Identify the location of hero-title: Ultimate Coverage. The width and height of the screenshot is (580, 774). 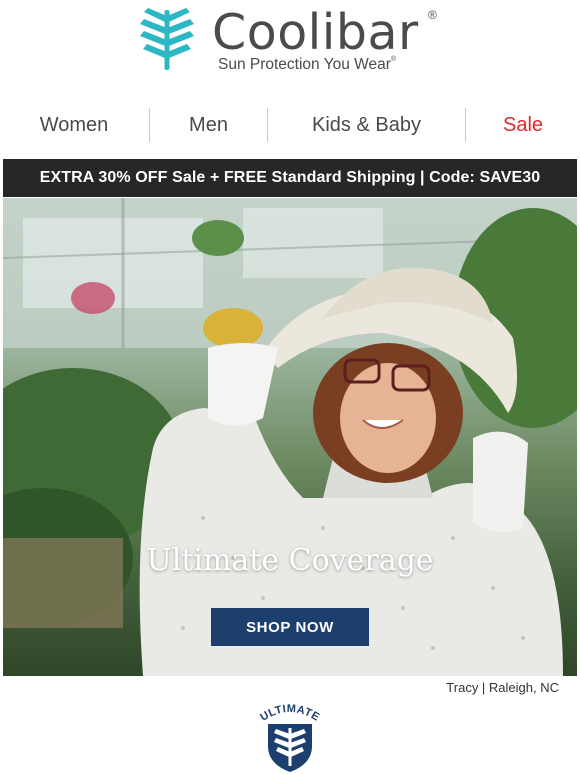
(290, 560).